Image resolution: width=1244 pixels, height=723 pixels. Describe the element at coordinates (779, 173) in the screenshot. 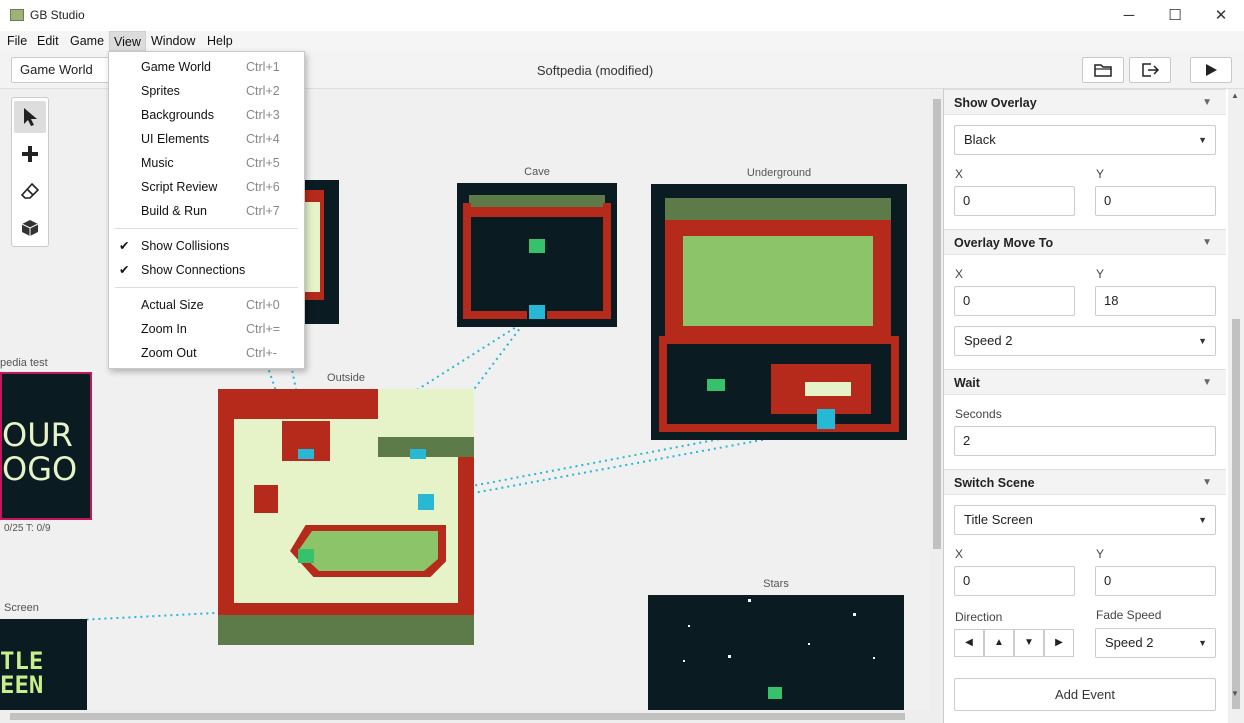

I see `scene-label-underground: Underground` at that location.